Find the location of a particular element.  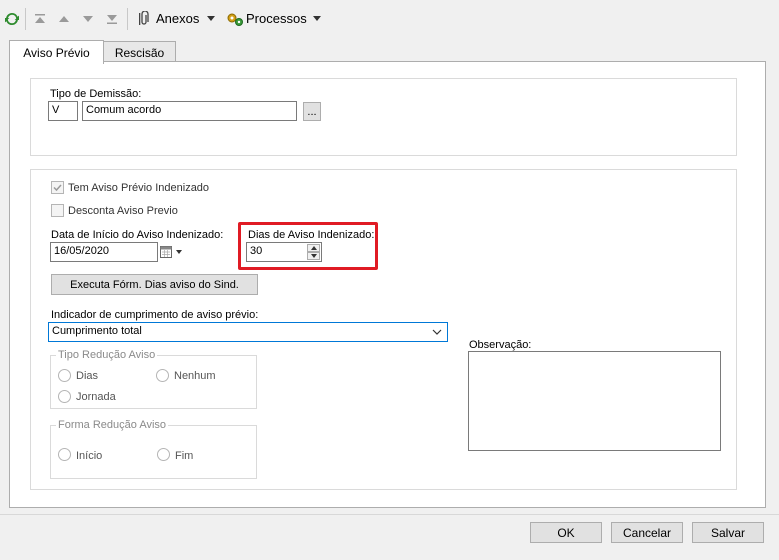

radio-jornada is located at coordinates (64, 396).